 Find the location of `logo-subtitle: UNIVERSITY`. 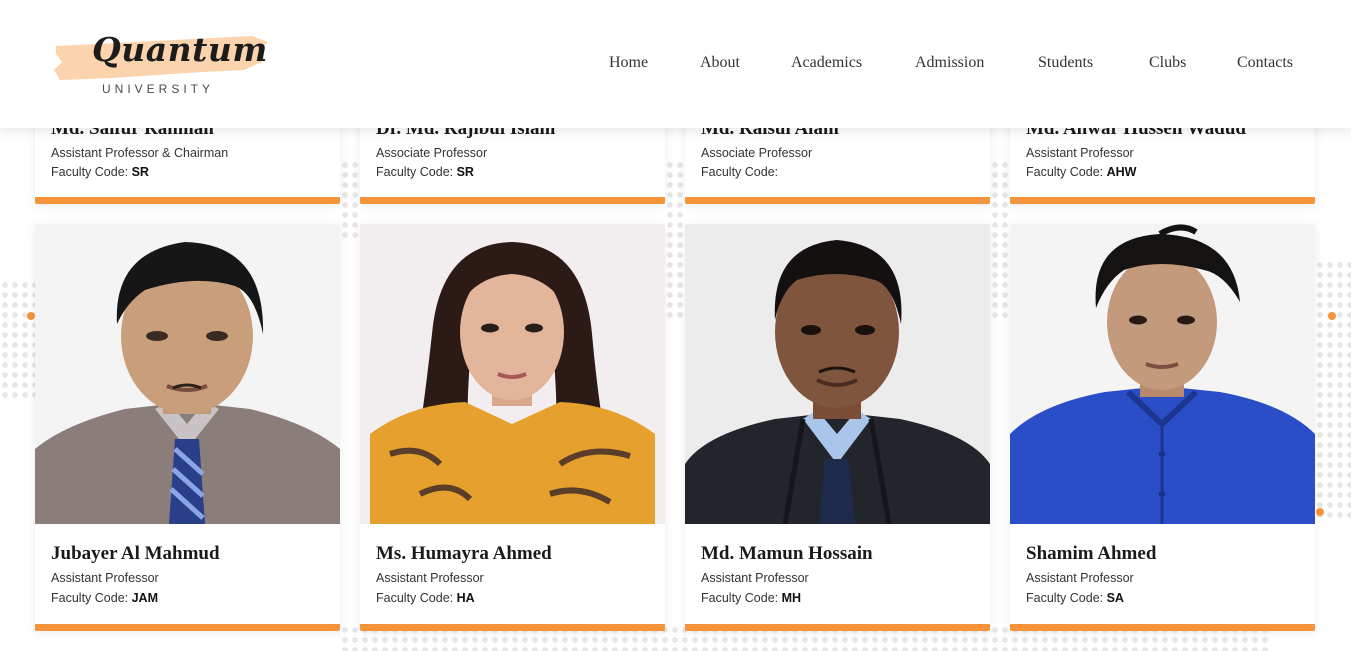

logo-subtitle: UNIVERSITY is located at coordinates (158, 89).